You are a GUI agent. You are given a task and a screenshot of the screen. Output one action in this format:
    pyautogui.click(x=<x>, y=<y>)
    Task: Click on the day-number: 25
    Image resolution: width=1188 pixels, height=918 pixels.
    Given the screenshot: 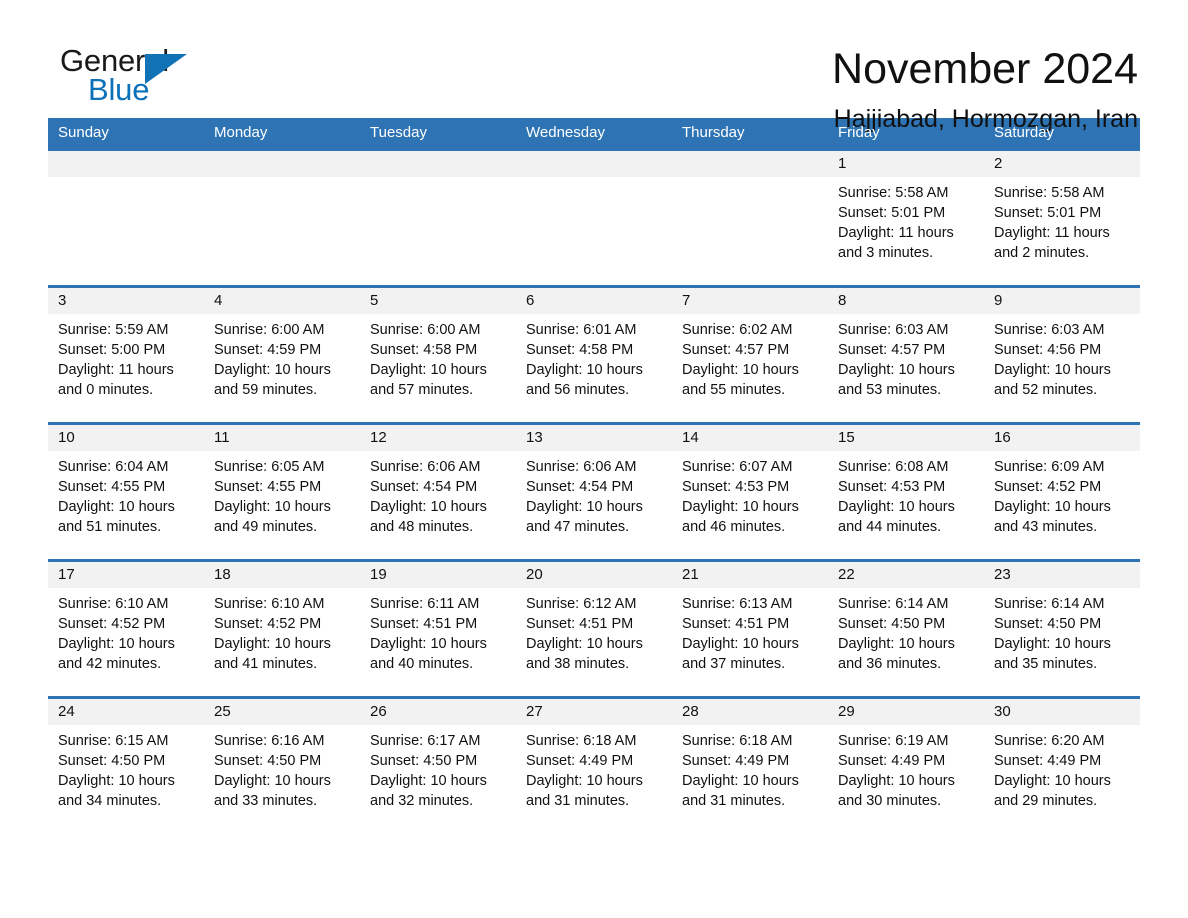 What is the action you would take?
    pyautogui.click(x=282, y=712)
    